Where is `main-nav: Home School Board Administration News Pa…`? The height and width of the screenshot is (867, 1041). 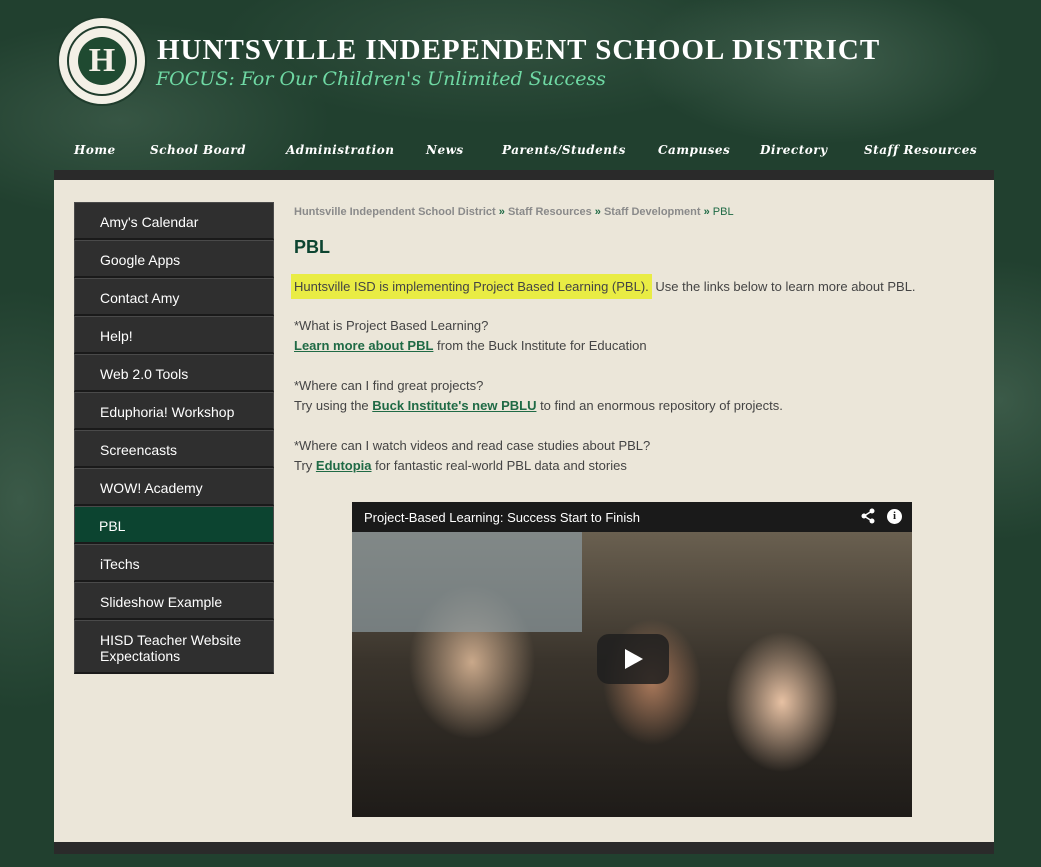 main-nav: Home School Board Administration News Pa… is located at coordinates (524, 154).